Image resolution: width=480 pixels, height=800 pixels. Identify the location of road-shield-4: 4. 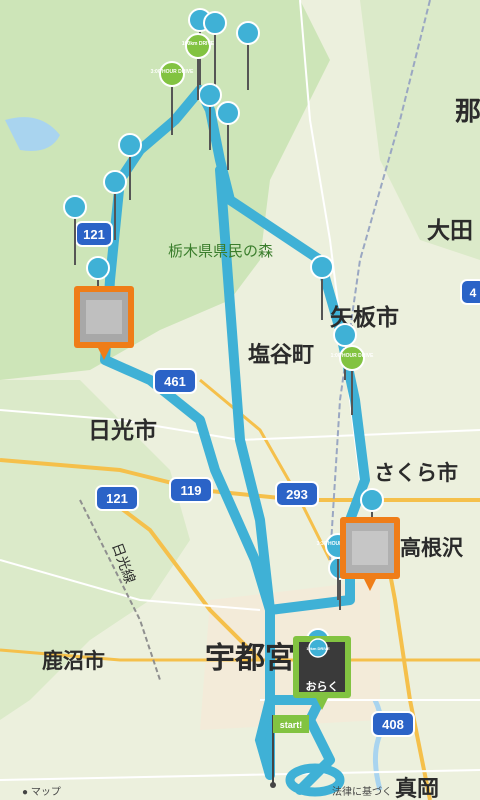
(470, 292).